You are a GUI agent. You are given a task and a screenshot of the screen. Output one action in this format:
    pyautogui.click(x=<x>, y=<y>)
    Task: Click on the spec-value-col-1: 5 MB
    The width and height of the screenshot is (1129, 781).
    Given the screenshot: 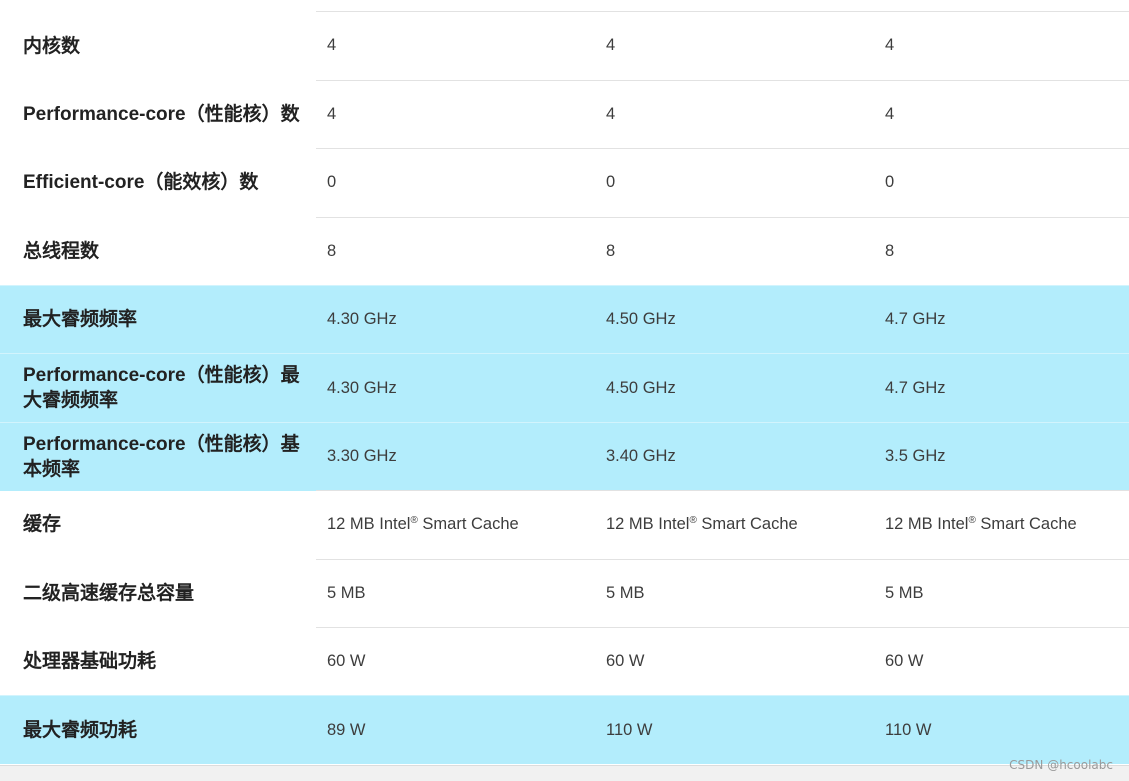 What is the action you would take?
    pyautogui.click(x=455, y=593)
    